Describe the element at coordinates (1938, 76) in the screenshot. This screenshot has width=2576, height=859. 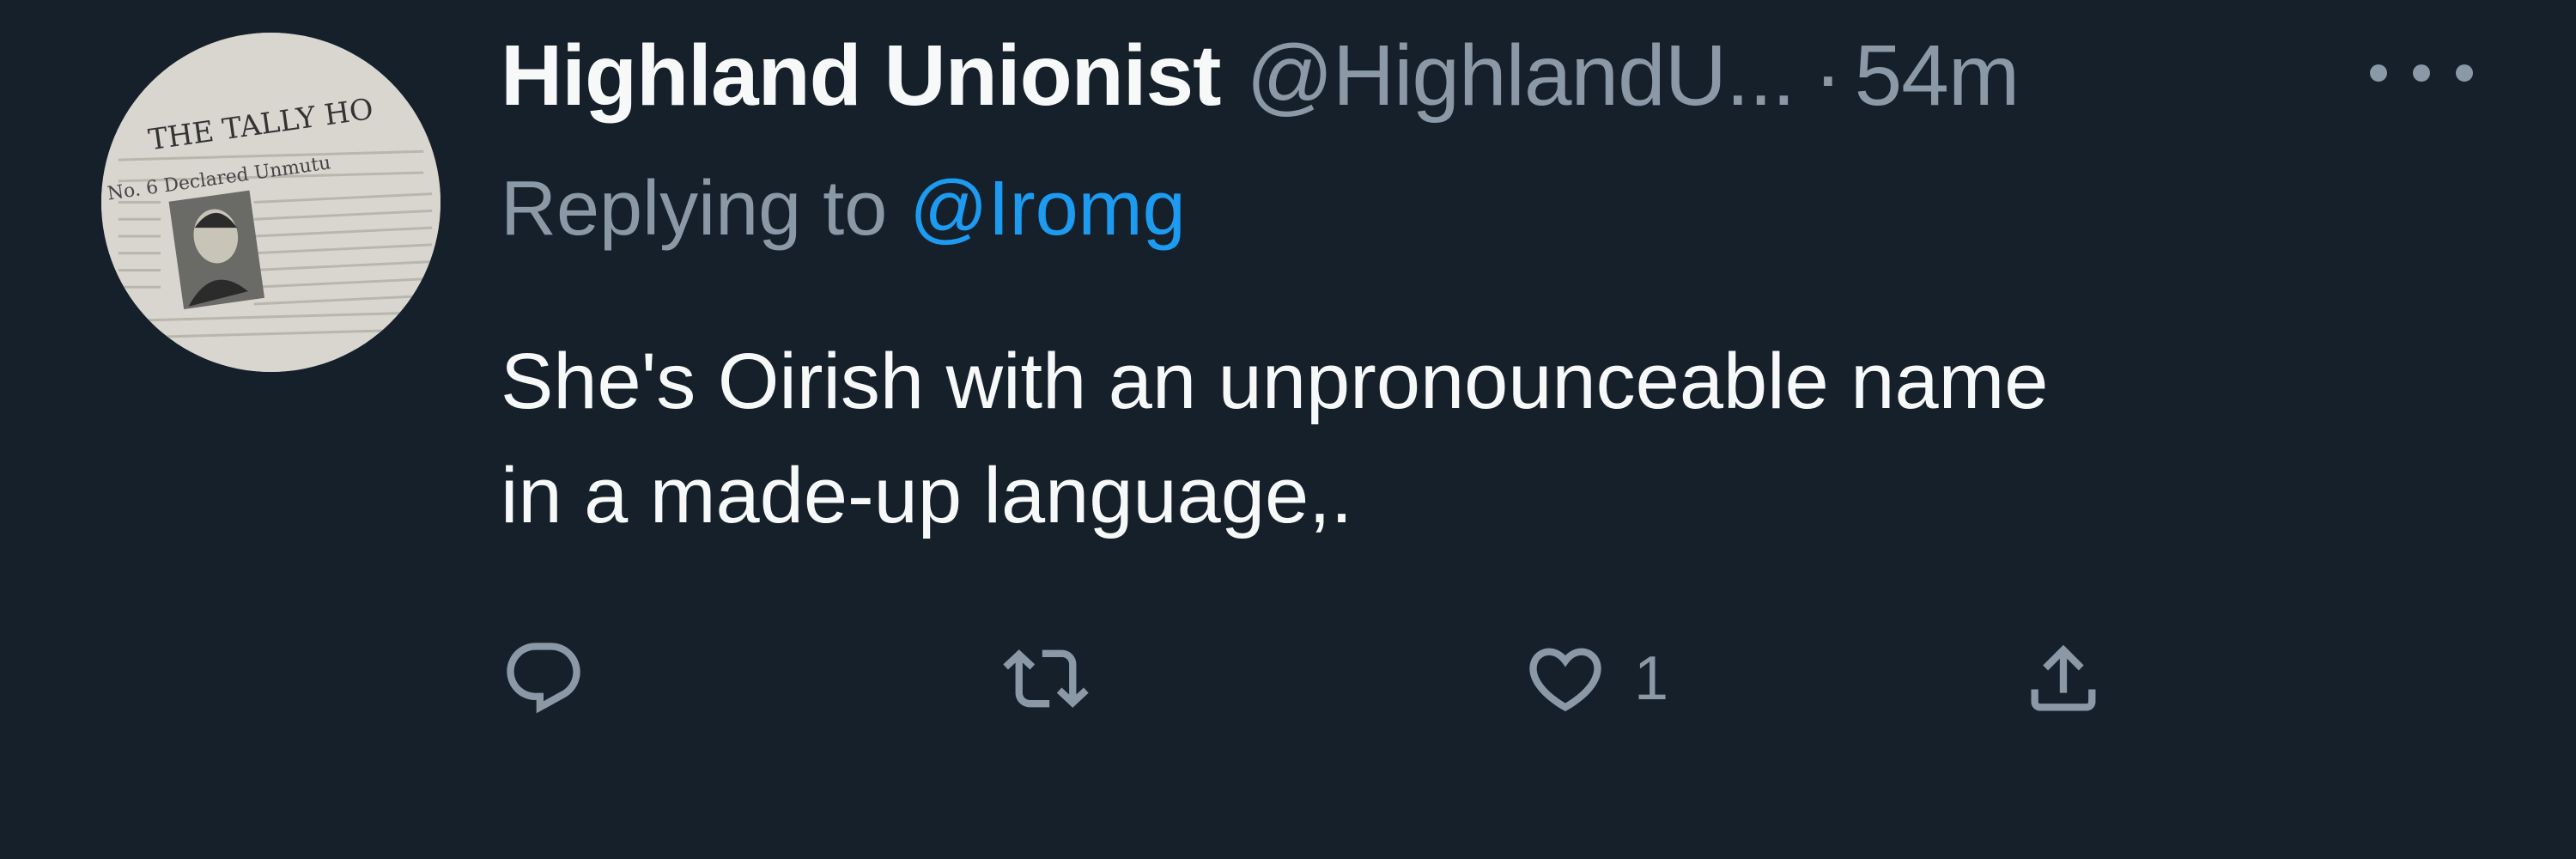
I see `timestamp: 54m` at that location.